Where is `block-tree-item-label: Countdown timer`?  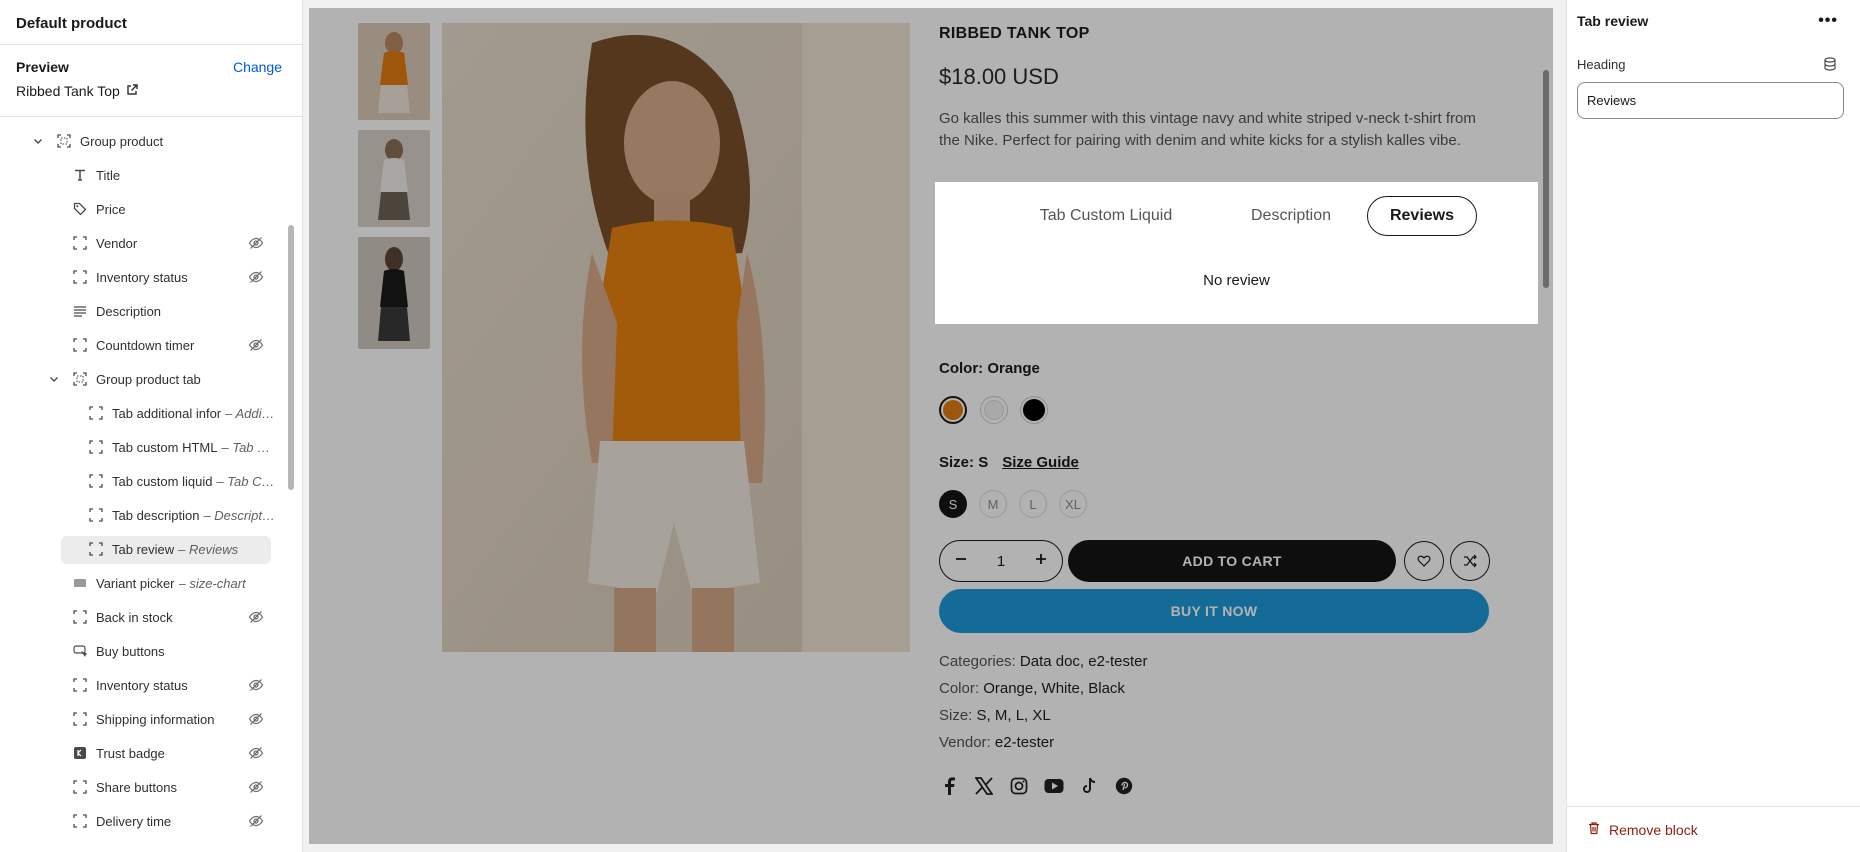
block-tree-item-label: Countdown timer is located at coordinates (145, 345).